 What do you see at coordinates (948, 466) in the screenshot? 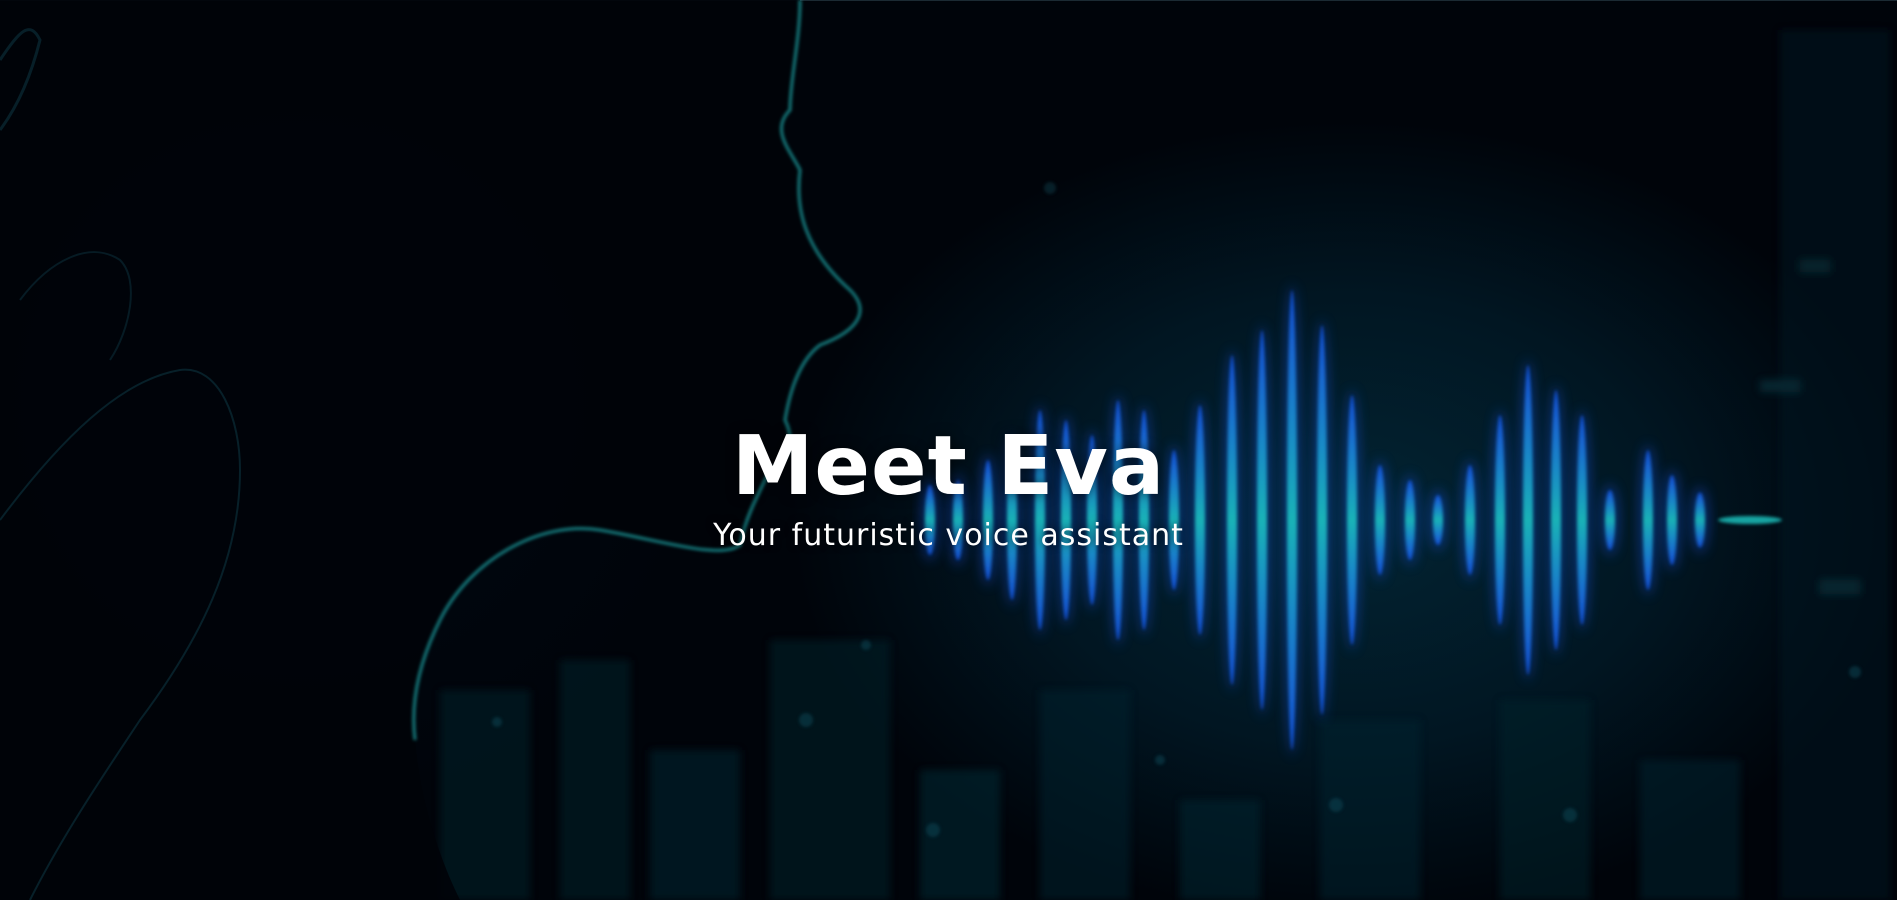
I see `hero-title: Meet Eva` at bounding box center [948, 466].